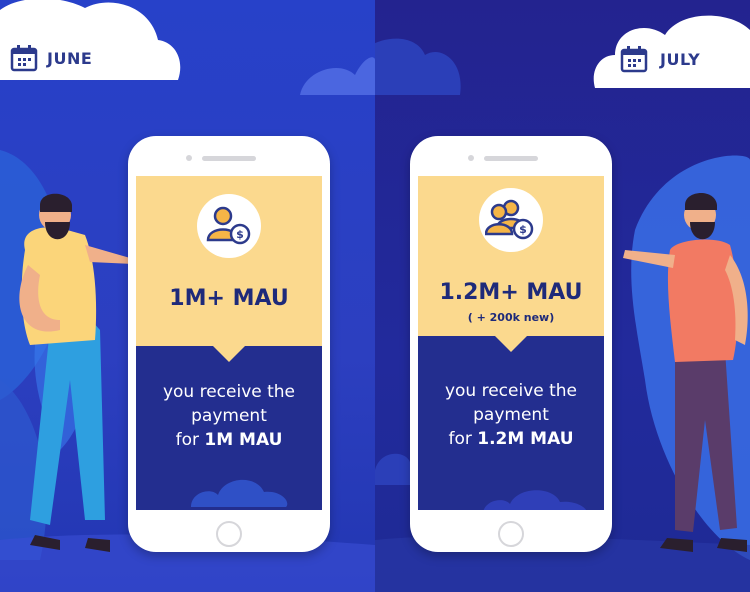  I want to click on june-cloud-badge: JUNE, so click(92, 45).